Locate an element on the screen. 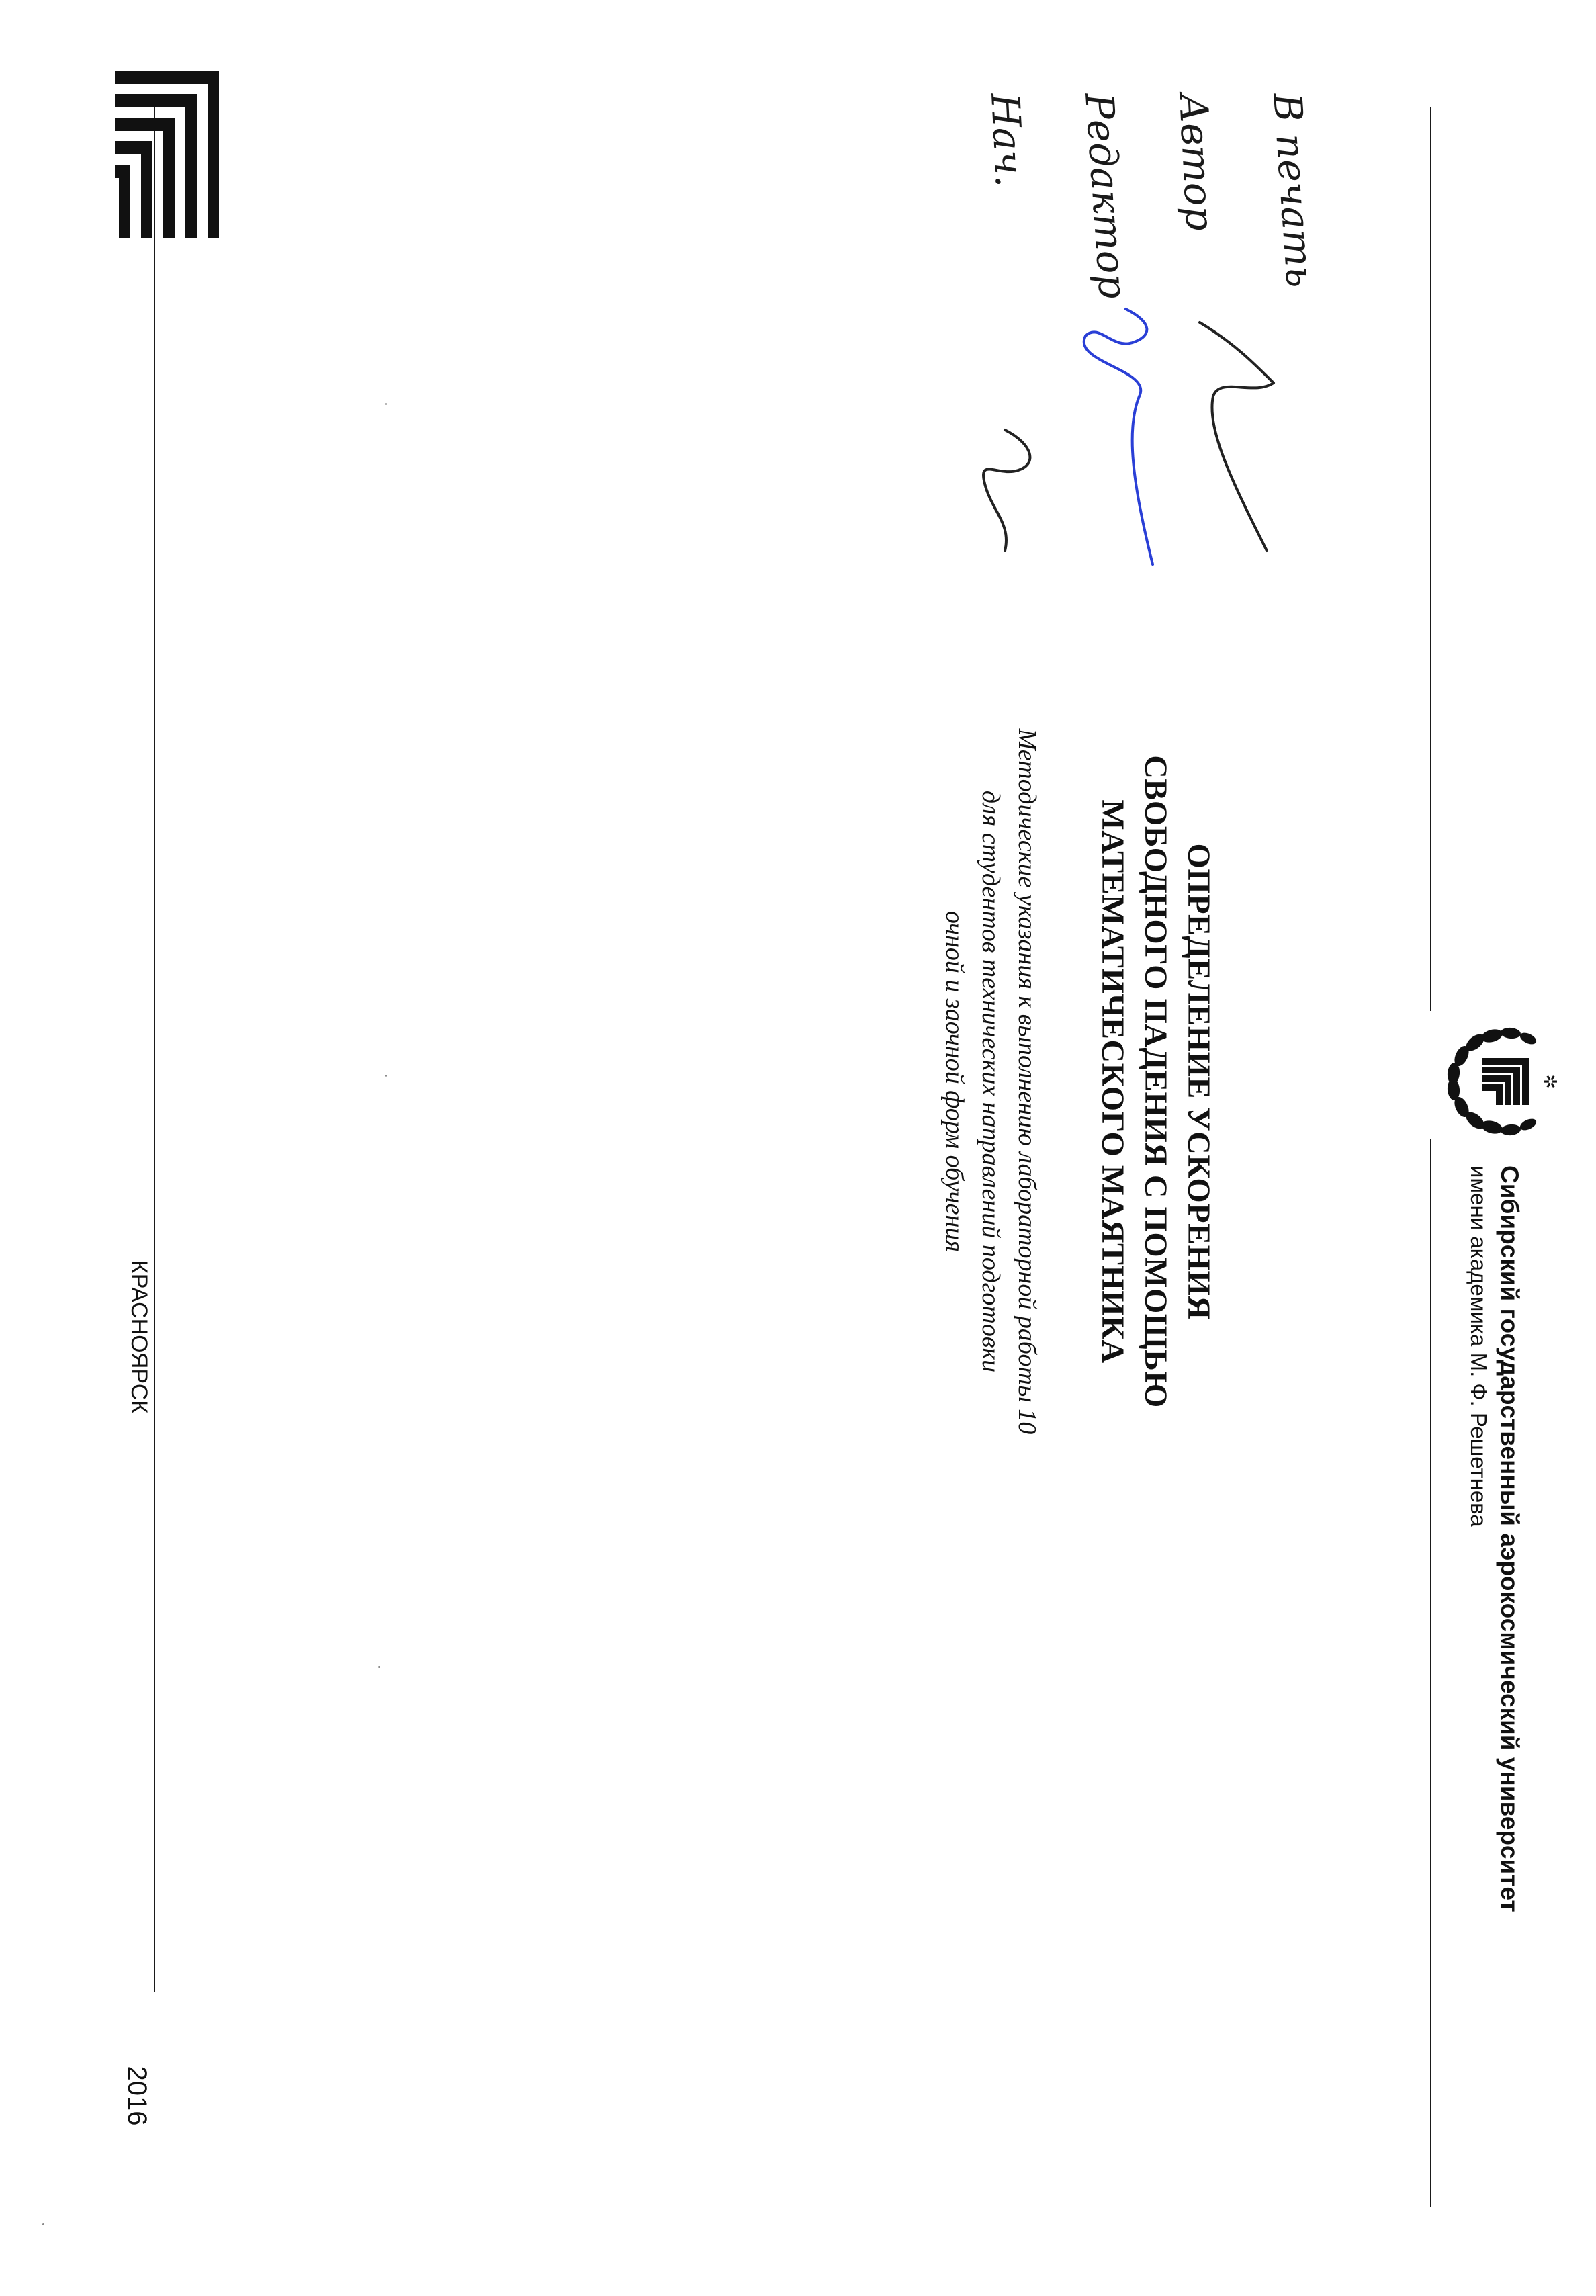 This screenshot has width=1596, height=2296. title-line-1: ОПРЕДЕЛЕНИЕ УСКОРЕНИЯ is located at coordinates (1198, 1081).